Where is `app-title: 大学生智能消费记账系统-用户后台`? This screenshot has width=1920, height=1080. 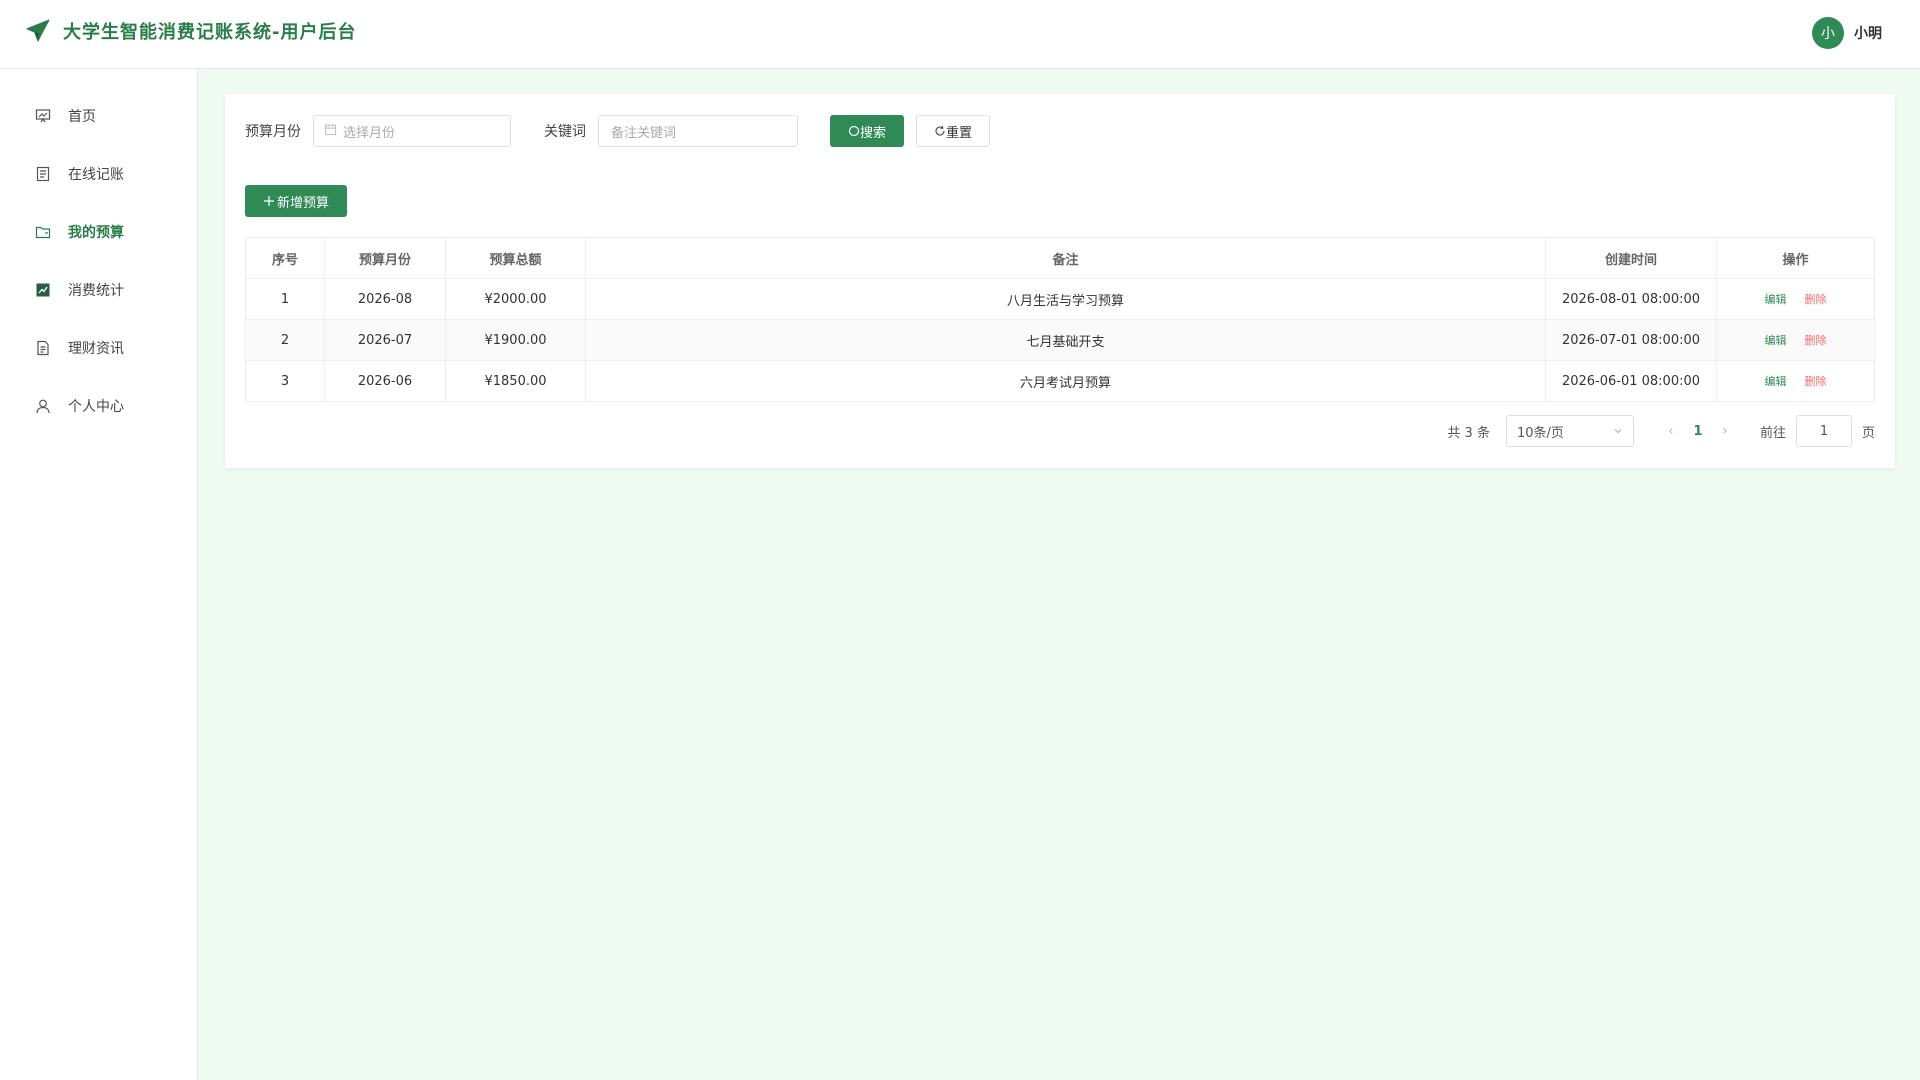 app-title: 大学生智能消费记账系统-用户后台 is located at coordinates (210, 32).